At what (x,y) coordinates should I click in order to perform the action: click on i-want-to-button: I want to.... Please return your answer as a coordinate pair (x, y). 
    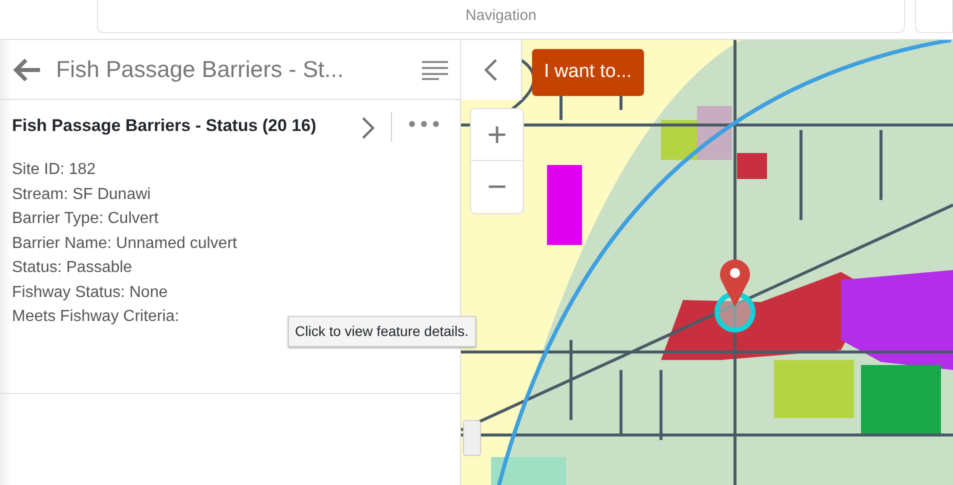
    Looking at the image, I should click on (588, 72).